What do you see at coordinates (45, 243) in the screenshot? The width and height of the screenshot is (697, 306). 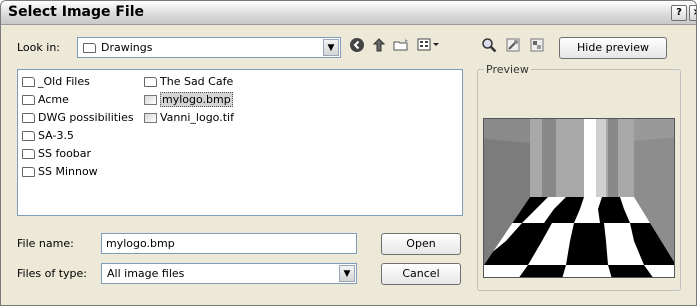 I see `file-name-label: File name:` at bounding box center [45, 243].